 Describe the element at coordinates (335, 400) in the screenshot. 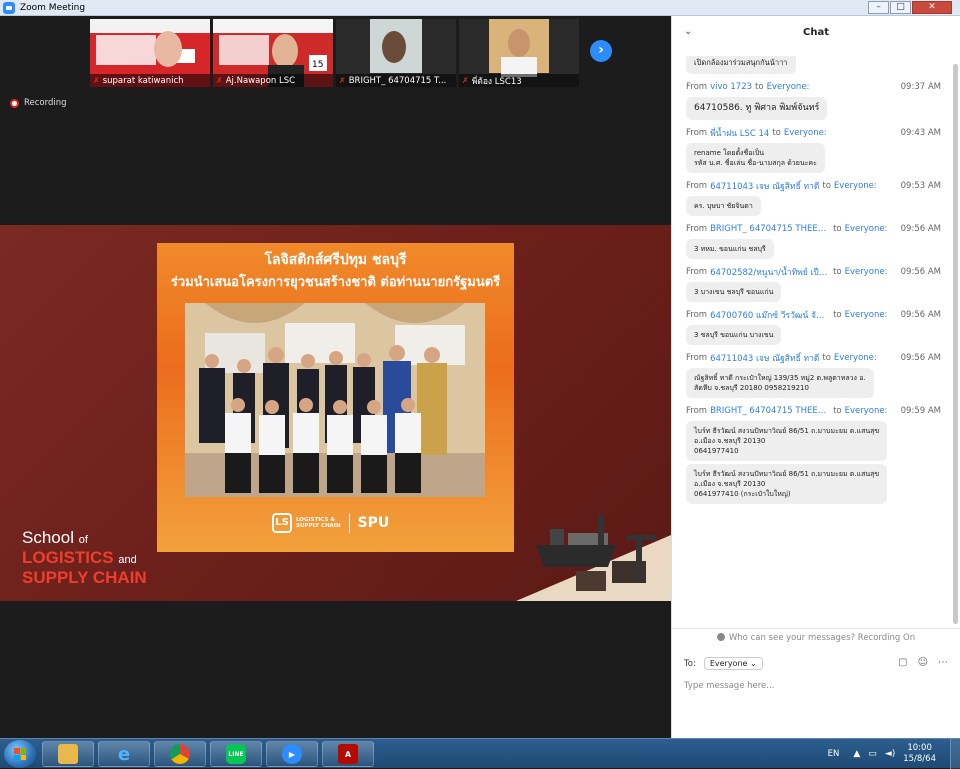

I see `group-photo` at that location.